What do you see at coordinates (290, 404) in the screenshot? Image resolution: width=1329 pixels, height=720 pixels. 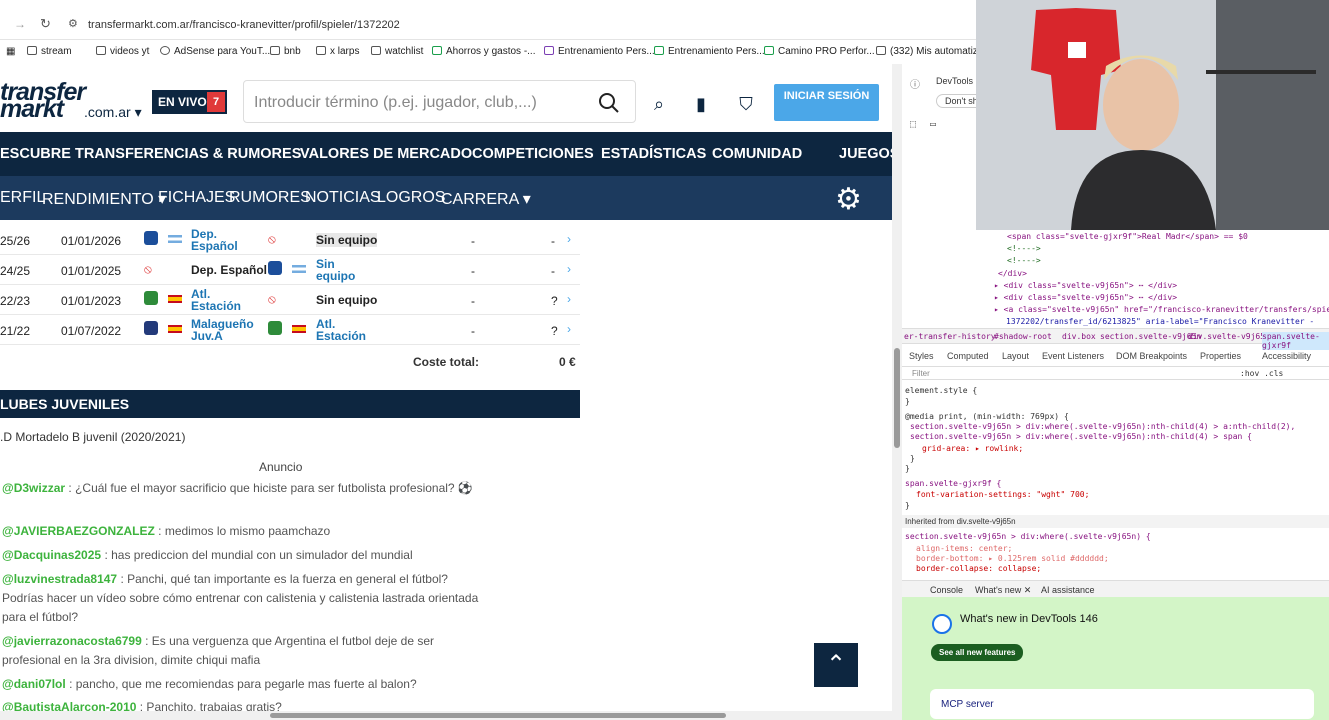 I see `youth-clubs-header: LUBES JUVENILES` at bounding box center [290, 404].